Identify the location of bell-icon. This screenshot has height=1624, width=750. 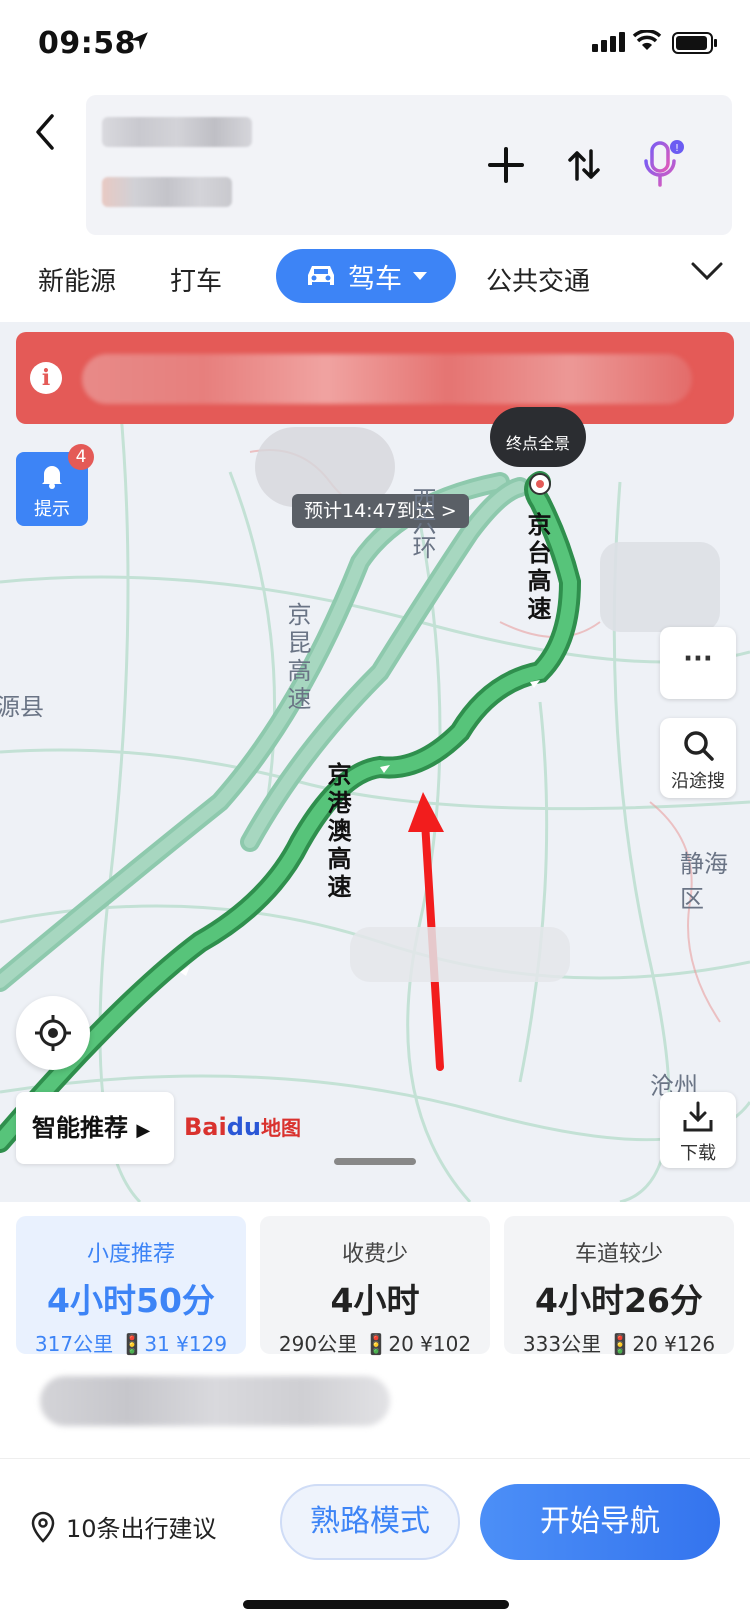
(52, 477).